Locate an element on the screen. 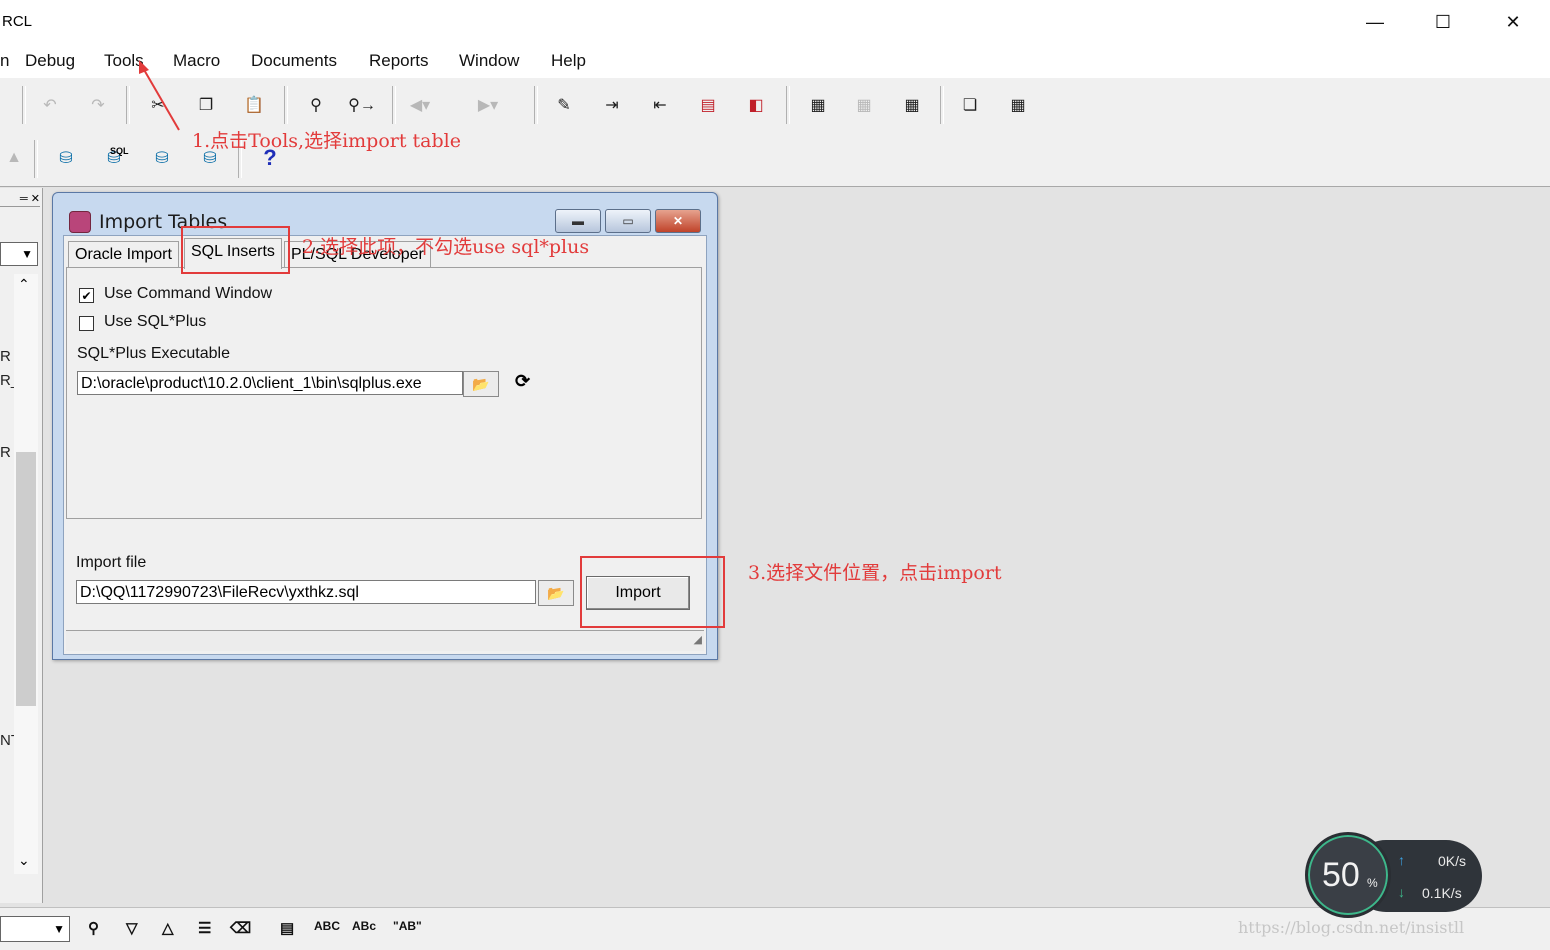 Image resolution: width=1550 pixels, height=950 pixels. use-sqlplus-checkbox is located at coordinates (86, 323).